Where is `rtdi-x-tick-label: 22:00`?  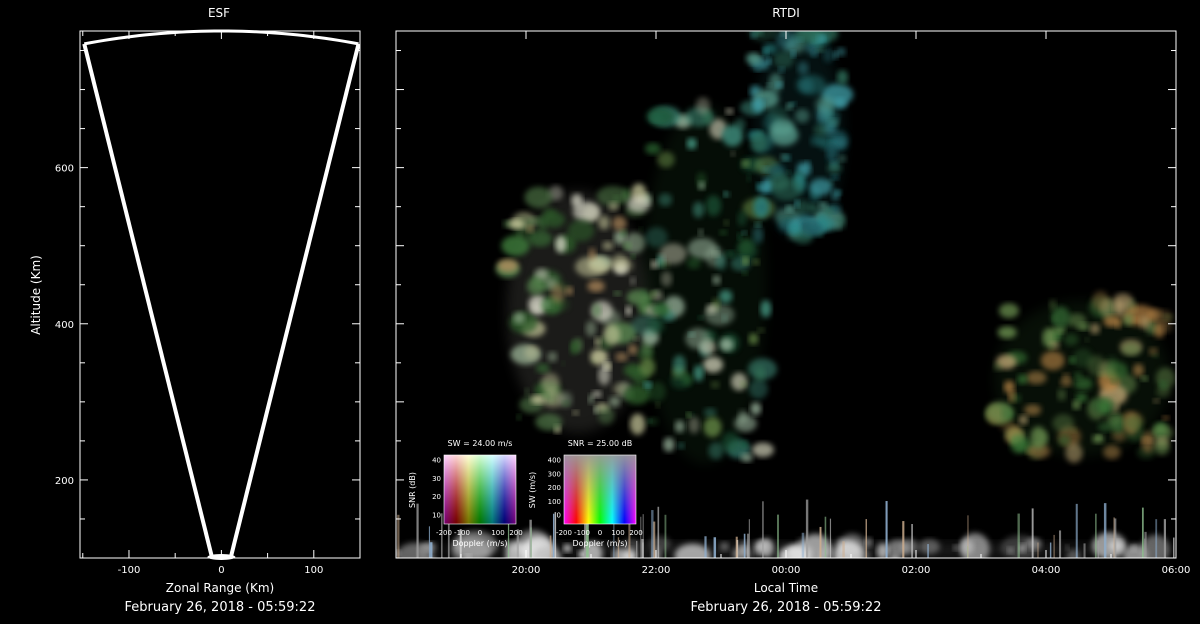
rtdi-x-tick-label: 22:00 is located at coordinates (656, 570).